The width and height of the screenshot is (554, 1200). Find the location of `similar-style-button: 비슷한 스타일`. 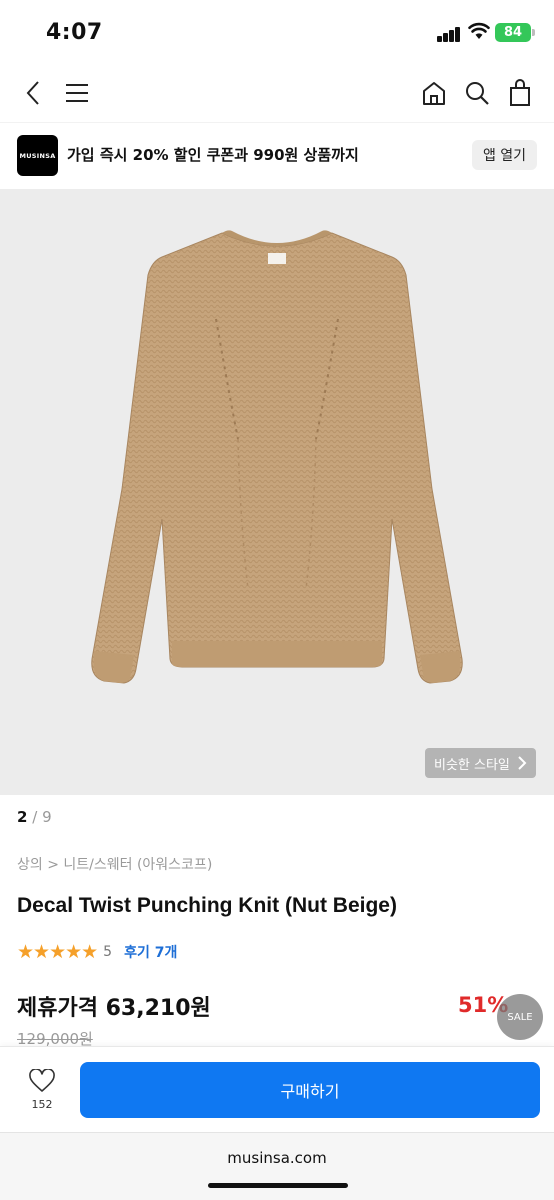

similar-style-button: 비슷한 스타일 is located at coordinates (480, 763).